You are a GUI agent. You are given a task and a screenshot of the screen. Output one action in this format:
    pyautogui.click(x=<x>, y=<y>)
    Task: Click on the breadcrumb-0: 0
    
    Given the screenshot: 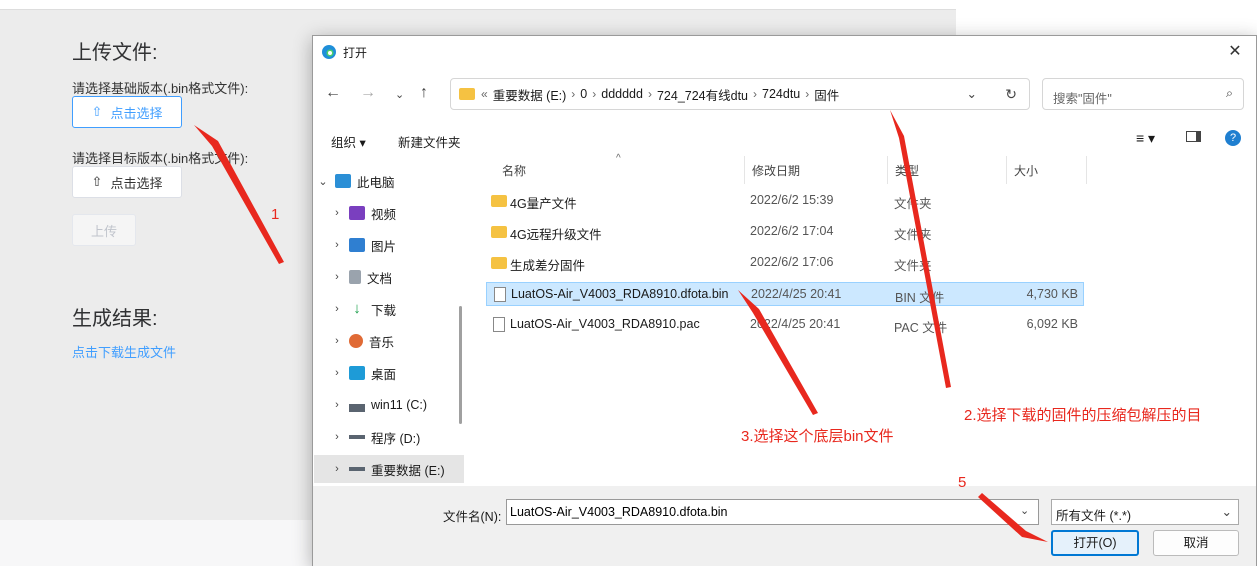 What is the action you would take?
    pyautogui.click(x=583, y=94)
    